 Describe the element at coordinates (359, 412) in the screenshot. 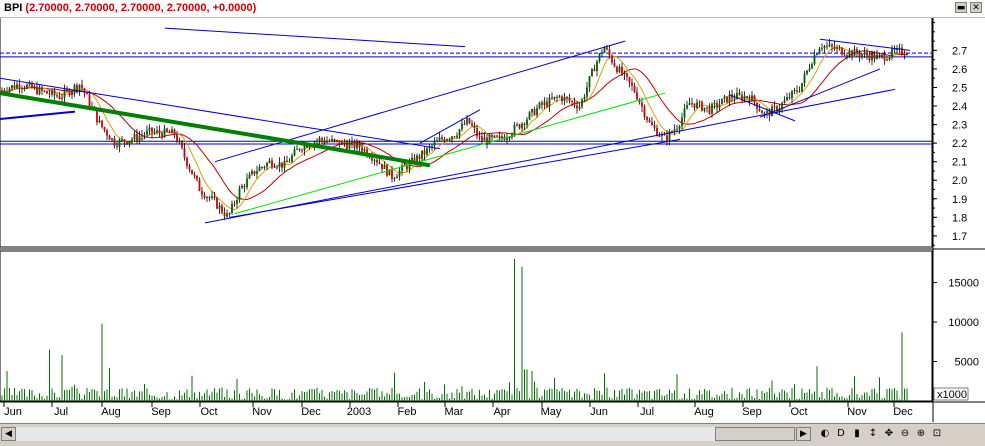

I see `date-tick-label: 2003` at that location.